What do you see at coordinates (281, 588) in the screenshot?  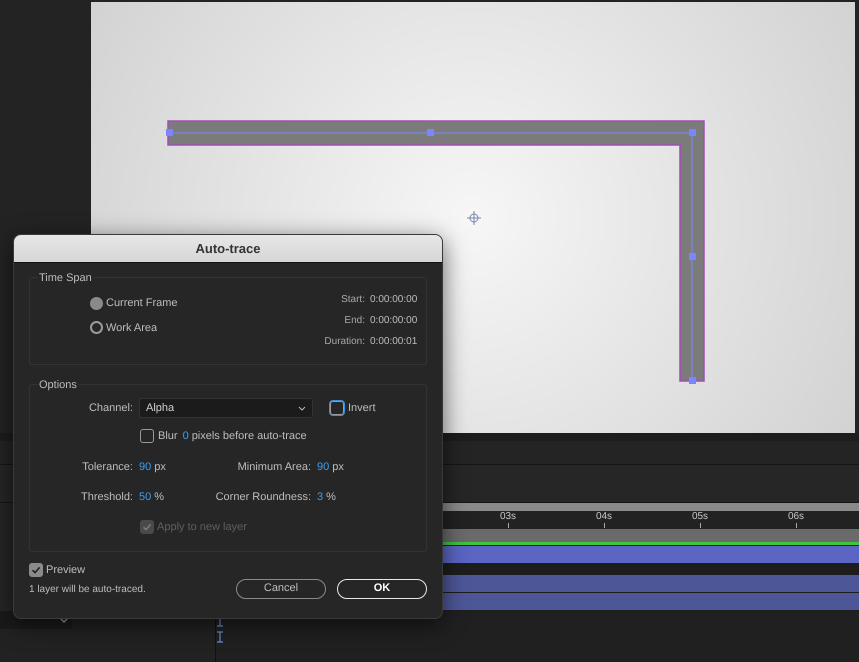 I see `cancel-button: Cancel` at bounding box center [281, 588].